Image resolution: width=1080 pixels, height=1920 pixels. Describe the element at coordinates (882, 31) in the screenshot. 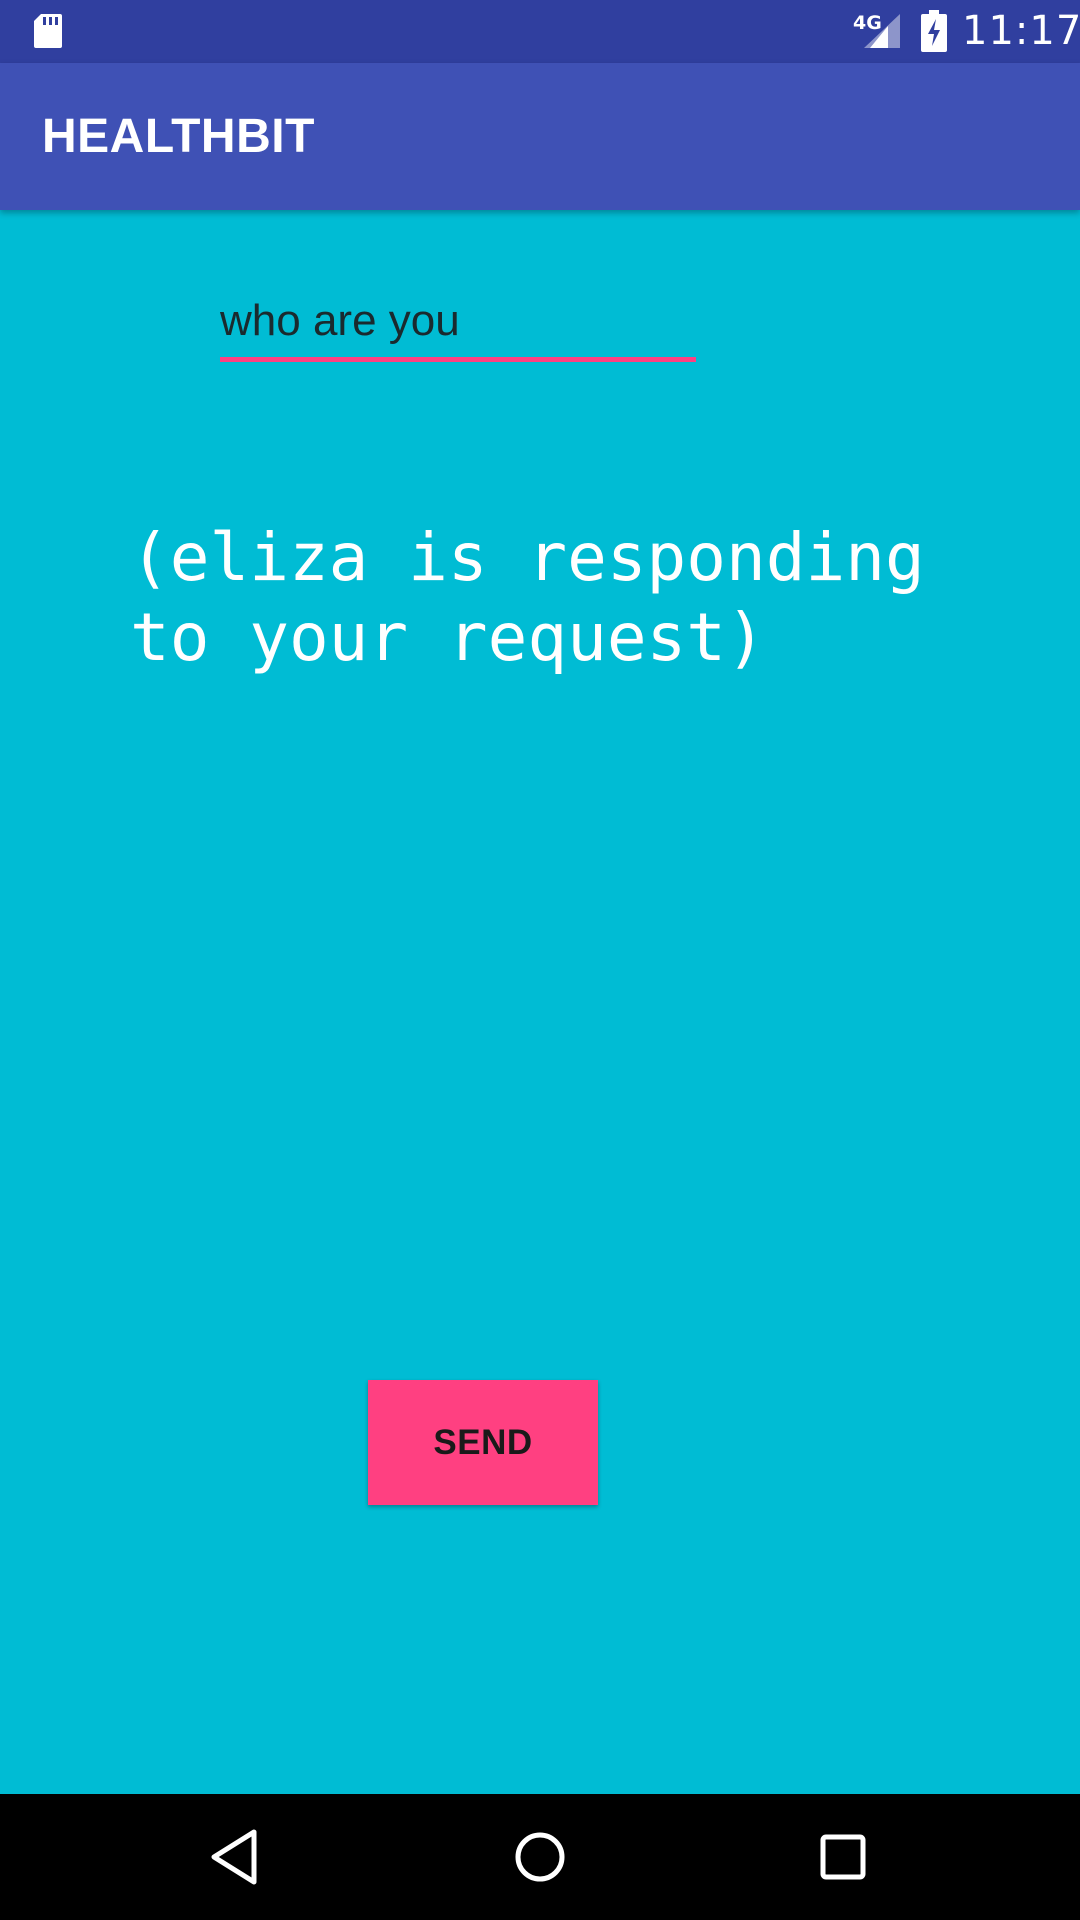

I see `signal-icon` at that location.